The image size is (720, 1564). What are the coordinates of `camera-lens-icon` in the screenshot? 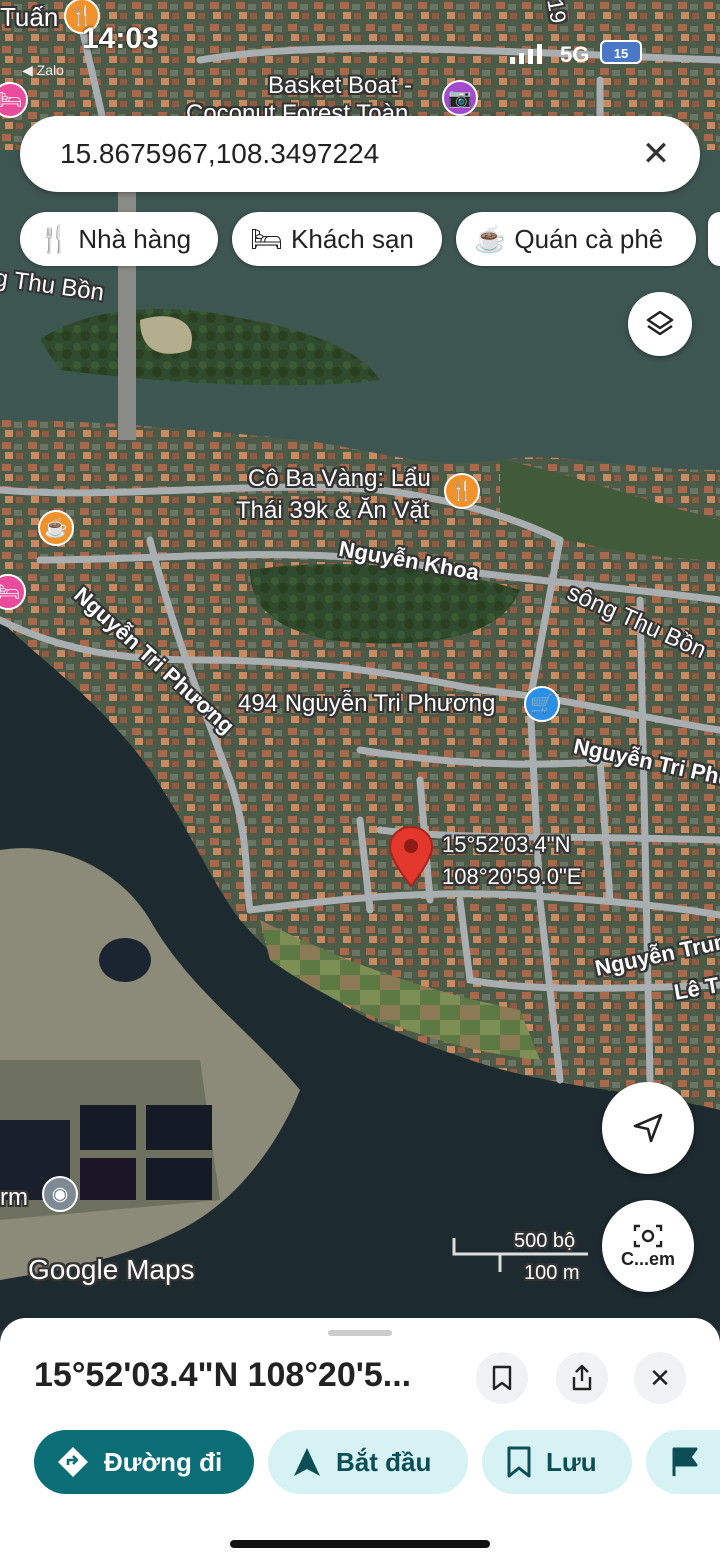 It's located at (648, 1235).